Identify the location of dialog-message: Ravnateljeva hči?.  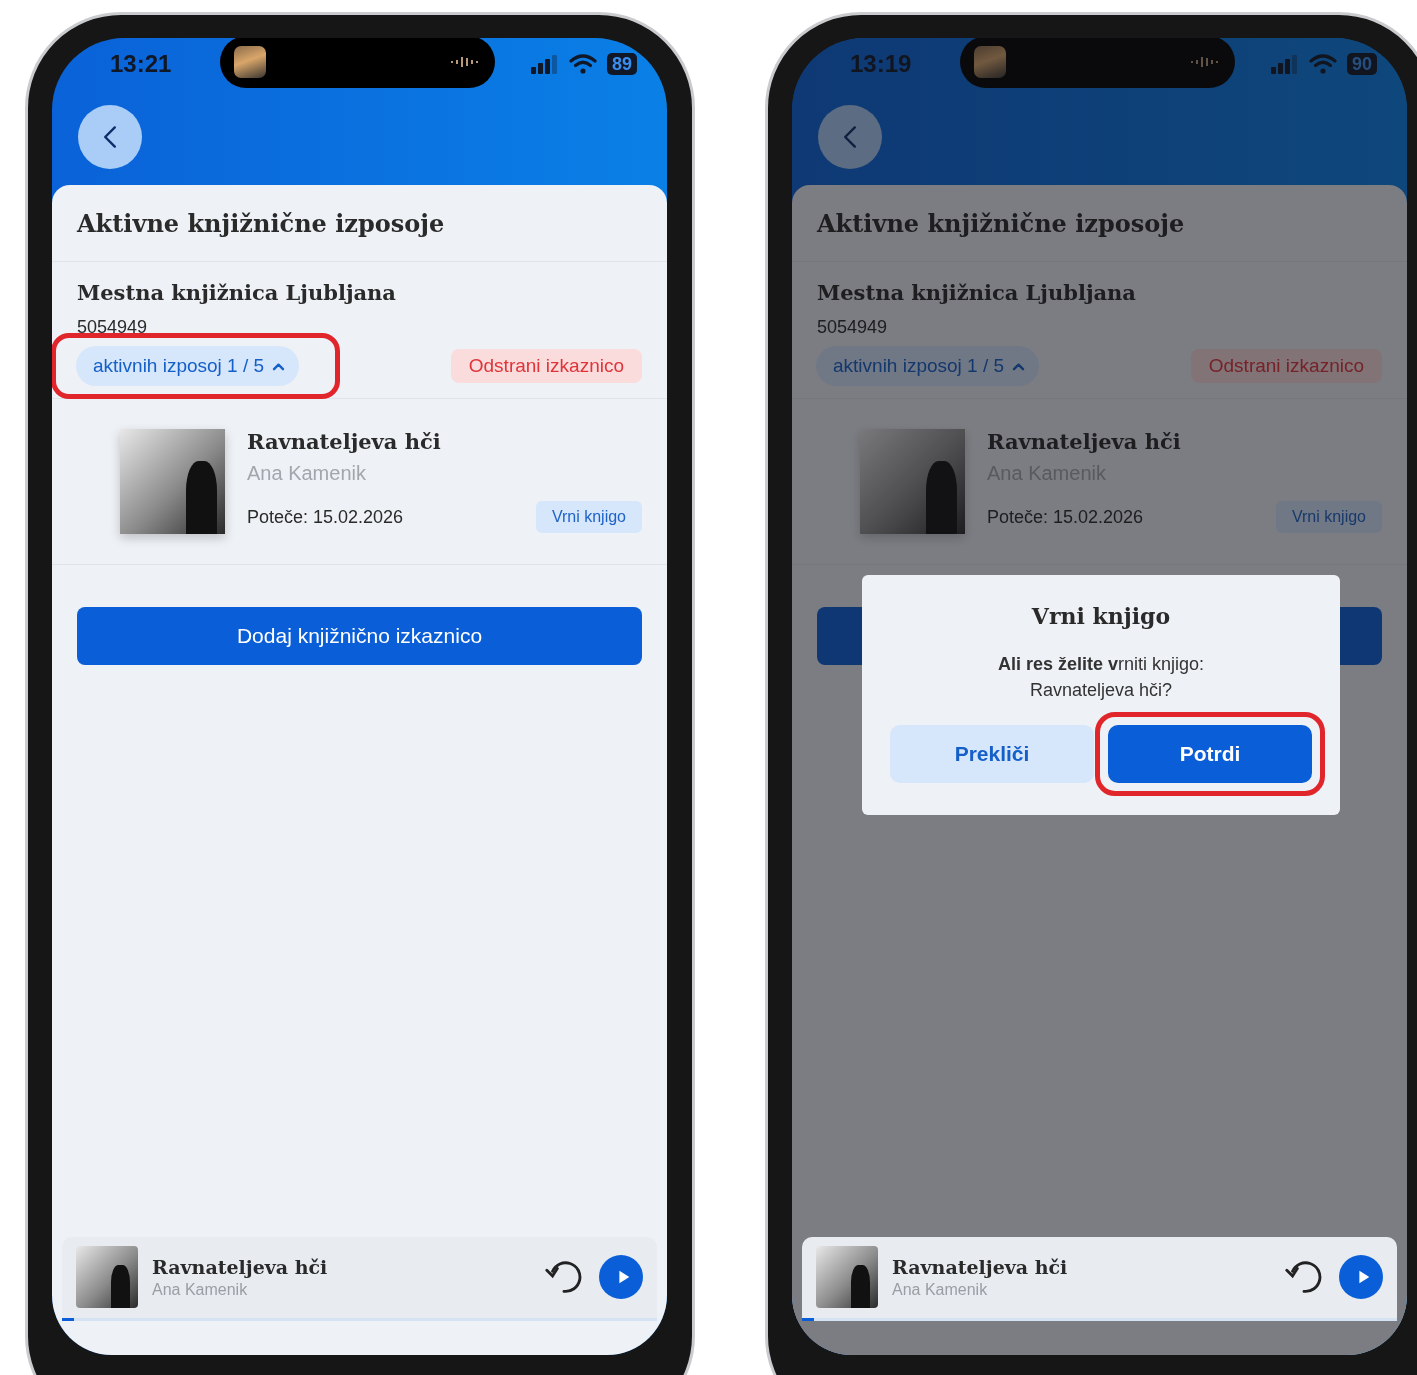
(1101, 690).